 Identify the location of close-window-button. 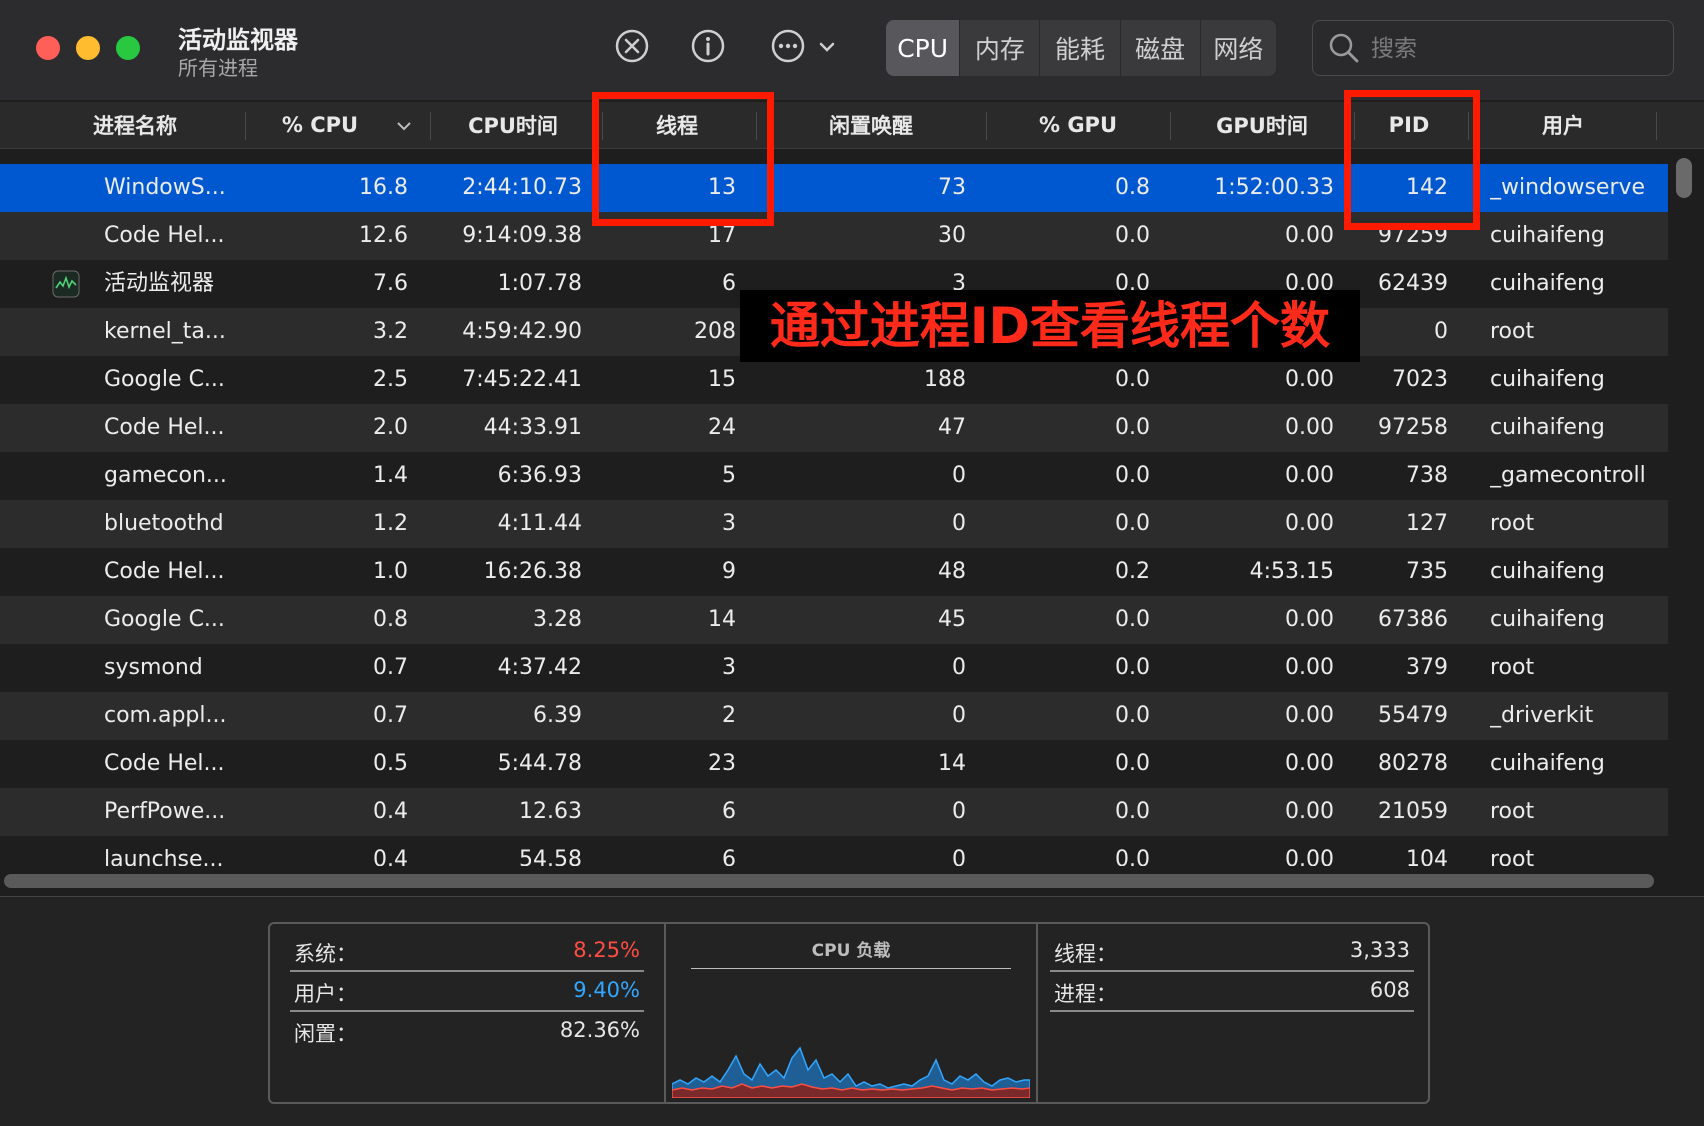
(48, 48).